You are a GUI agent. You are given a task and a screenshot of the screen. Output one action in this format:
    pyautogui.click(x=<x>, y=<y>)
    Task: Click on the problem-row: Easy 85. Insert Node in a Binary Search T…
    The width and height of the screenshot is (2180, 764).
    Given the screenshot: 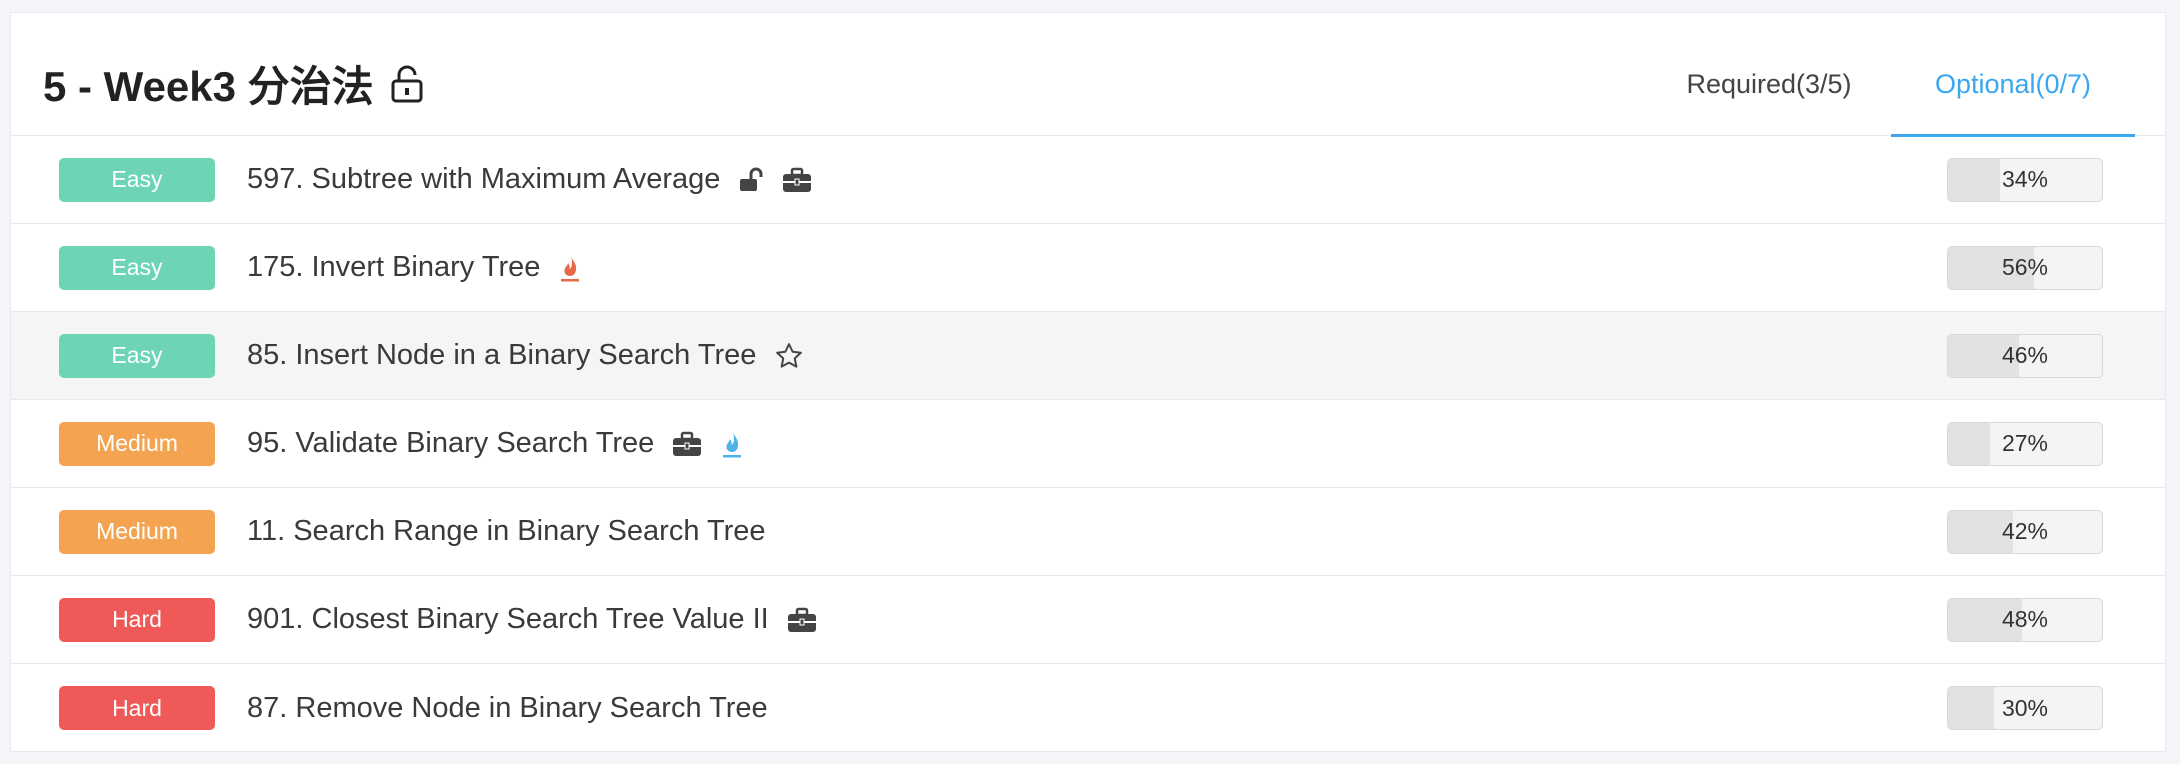 What is the action you would take?
    pyautogui.click(x=1088, y=356)
    